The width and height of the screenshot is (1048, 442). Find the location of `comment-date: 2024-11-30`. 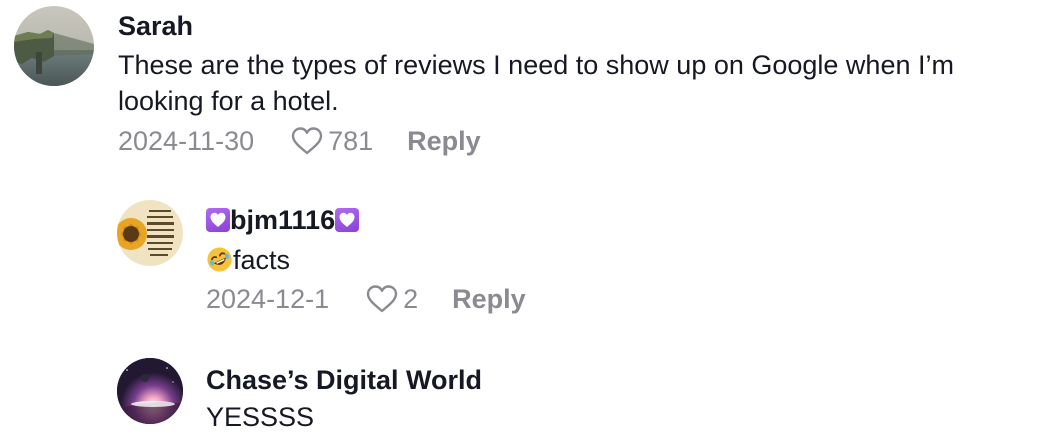

comment-date: 2024-11-30 is located at coordinates (186, 140).